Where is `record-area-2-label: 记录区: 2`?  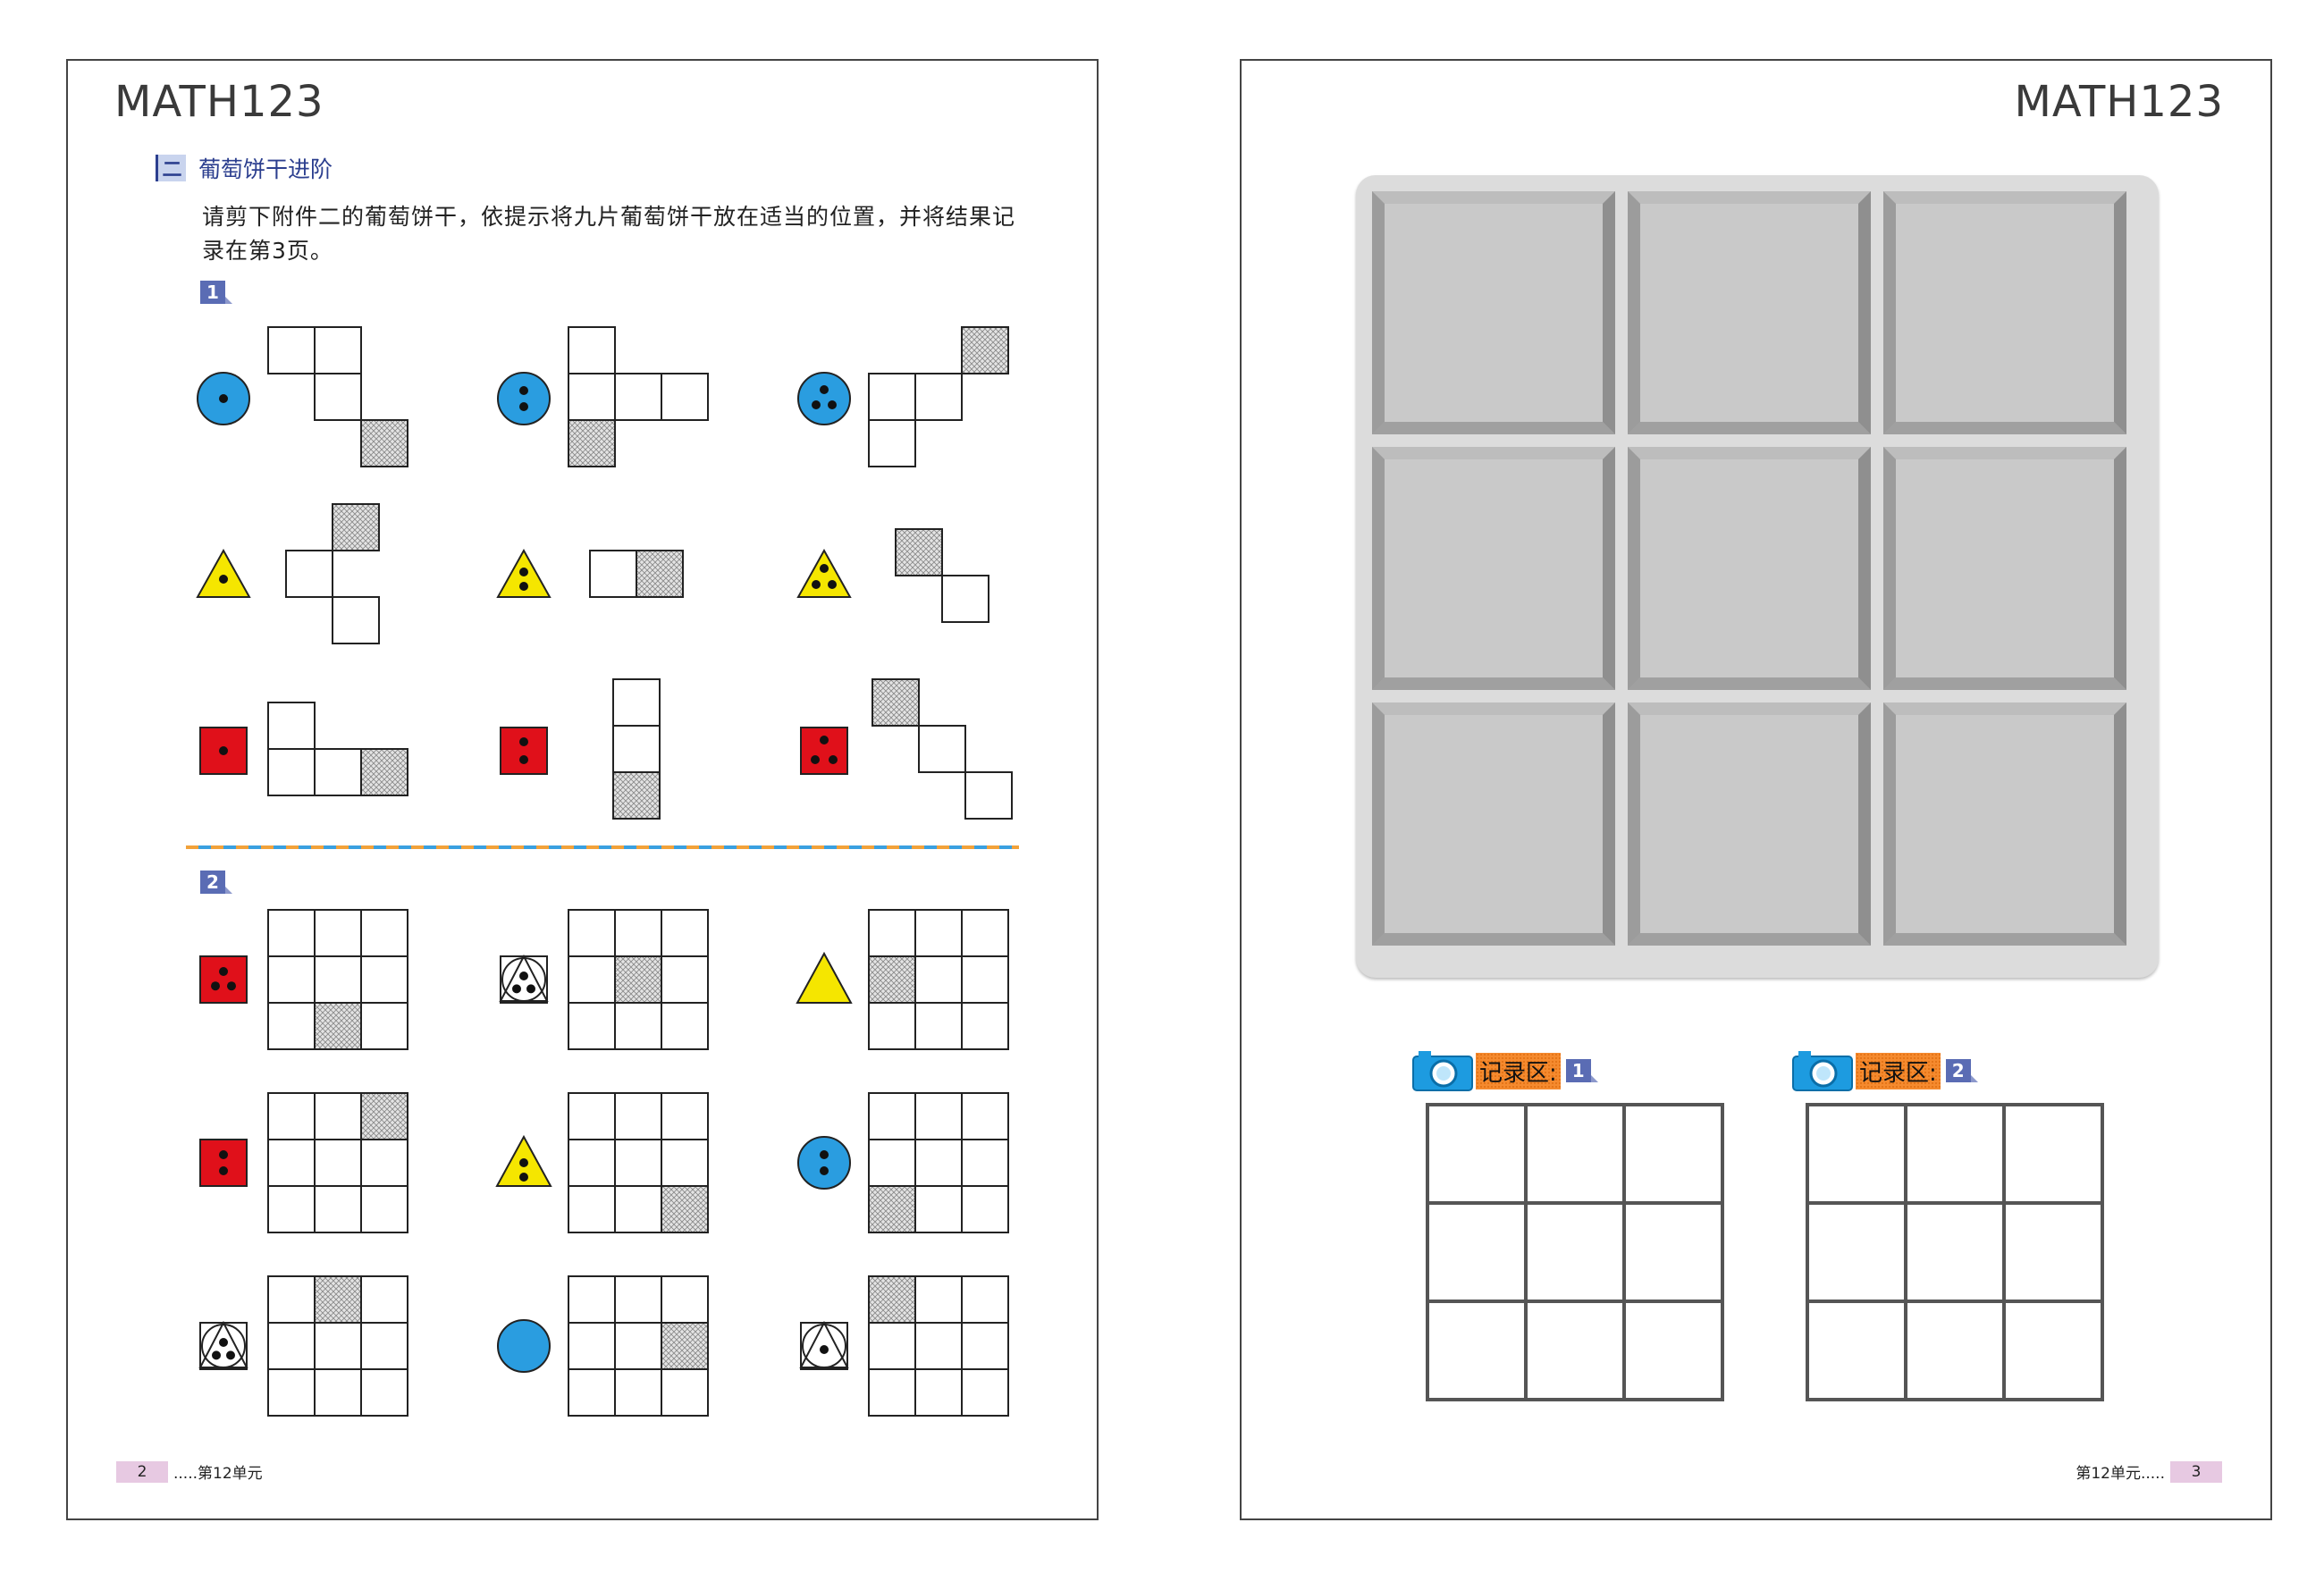
record-area-2-label: 记录区: 2 is located at coordinates (1885, 1071).